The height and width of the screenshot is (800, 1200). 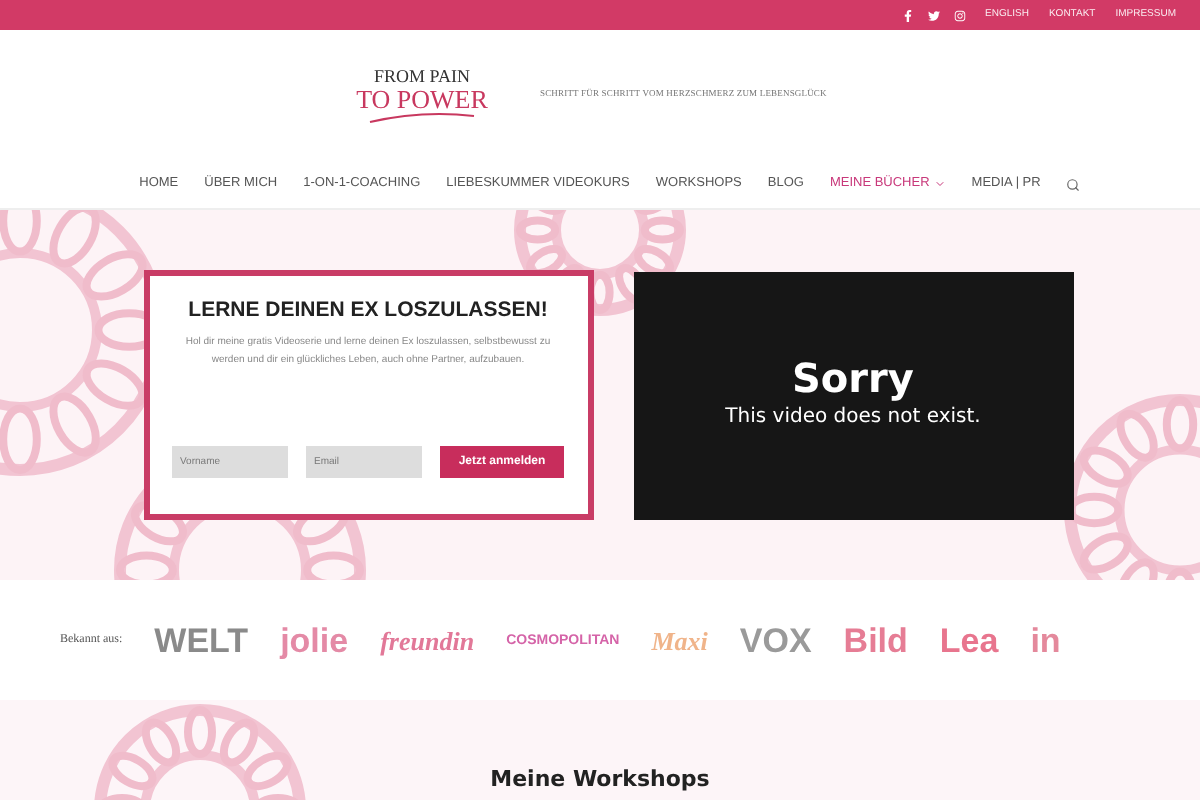 What do you see at coordinates (368, 311) in the screenshot?
I see `signup-title: LERNE DEINEN EX LOSZULASSEN!` at bounding box center [368, 311].